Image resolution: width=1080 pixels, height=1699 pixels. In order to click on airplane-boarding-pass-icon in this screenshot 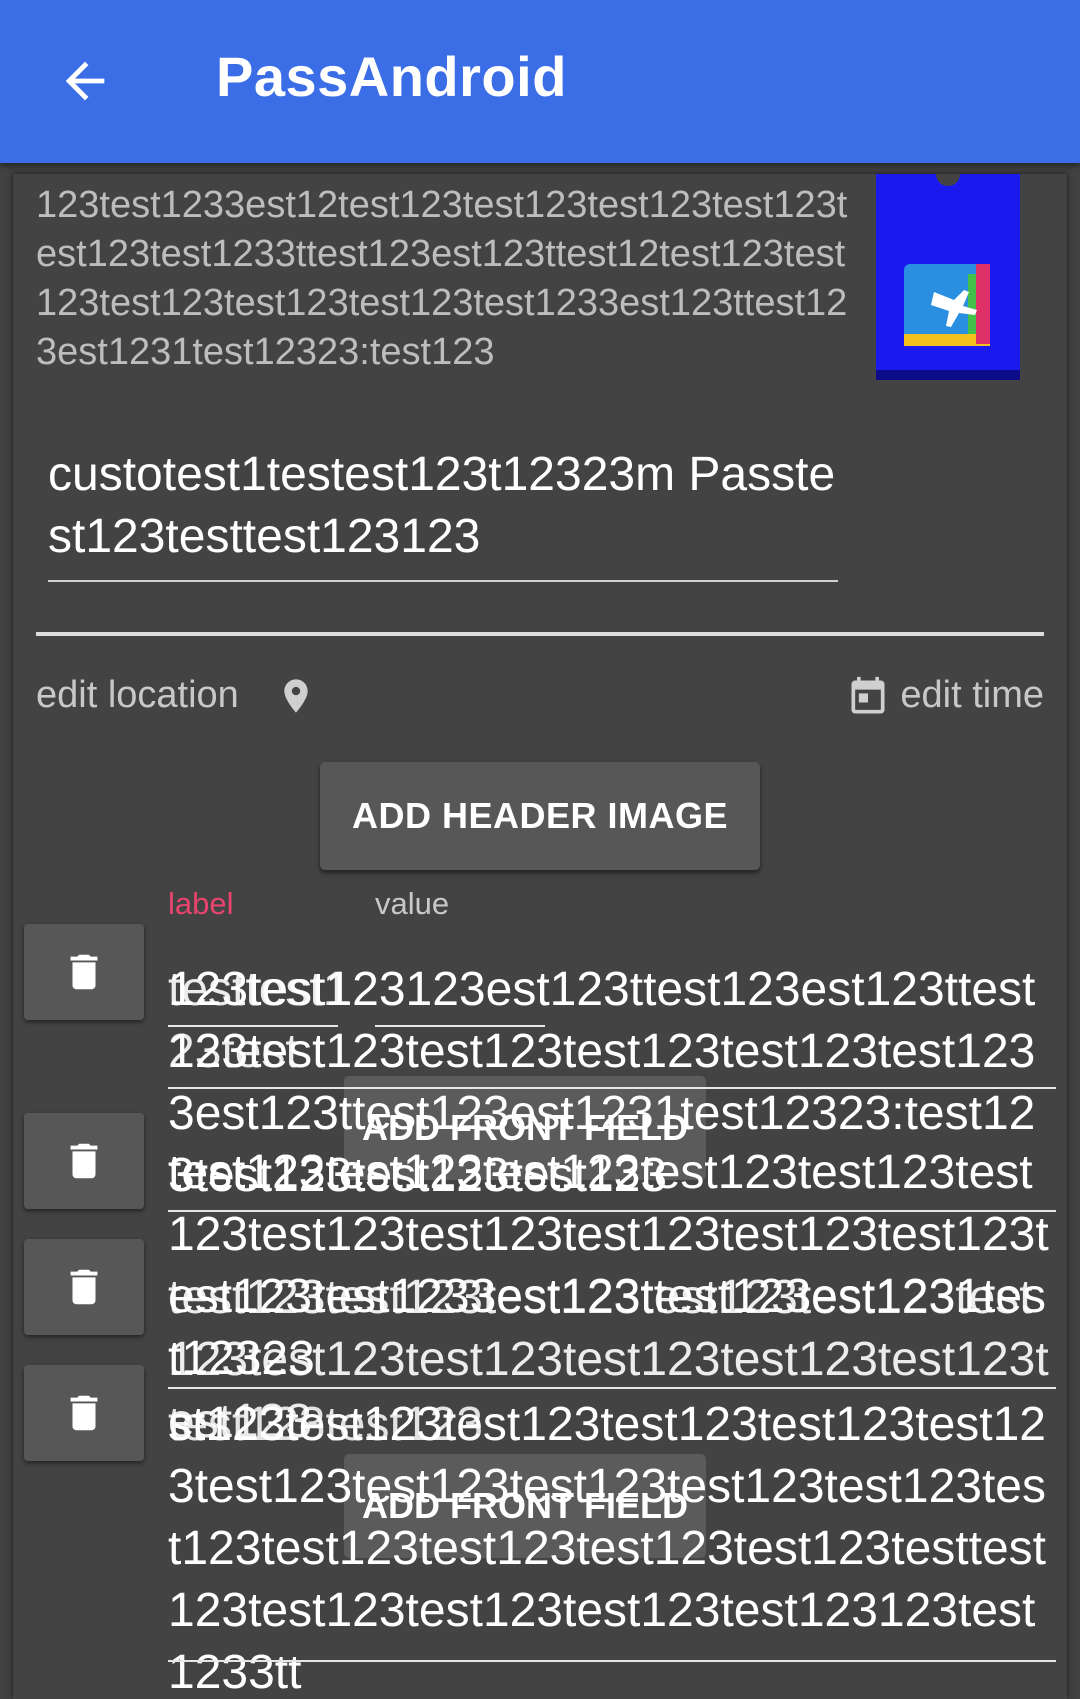, I will do `click(948, 277)`.